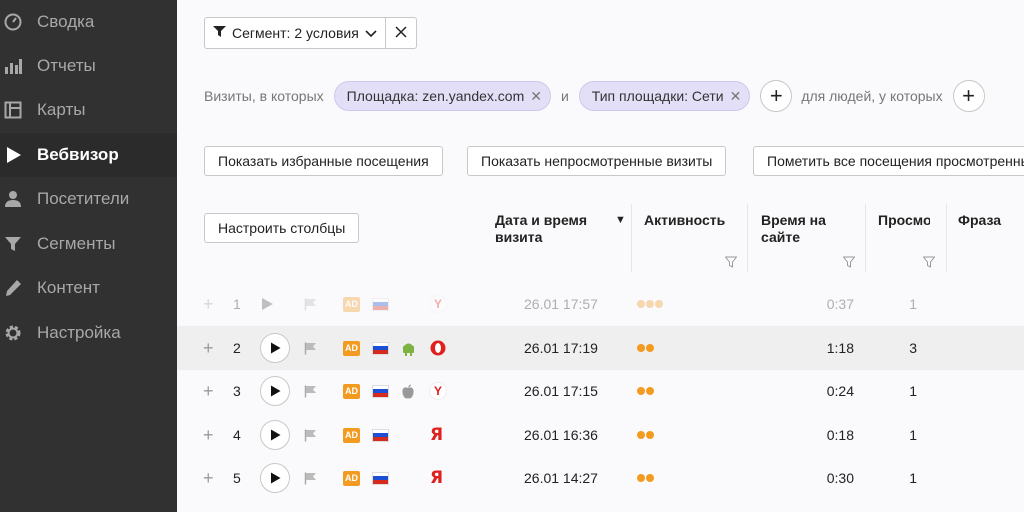 The image size is (1024, 512). What do you see at coordinates (840, 478) in the screenshot?
I see `time-on-site: 0:30` at bounding box center [840, 478].